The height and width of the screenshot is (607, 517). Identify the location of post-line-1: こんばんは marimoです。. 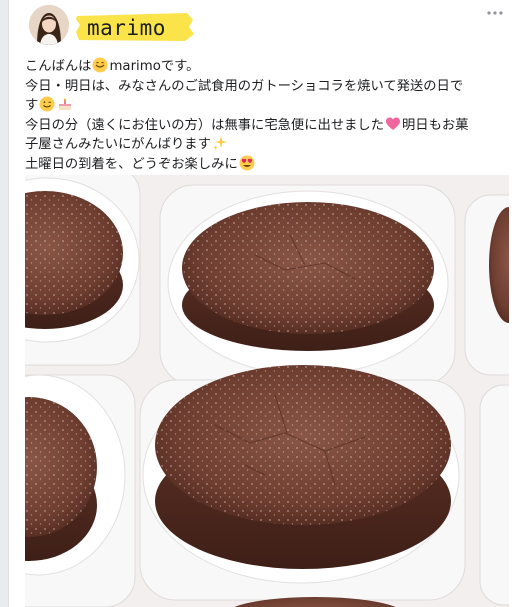
(112, 65).